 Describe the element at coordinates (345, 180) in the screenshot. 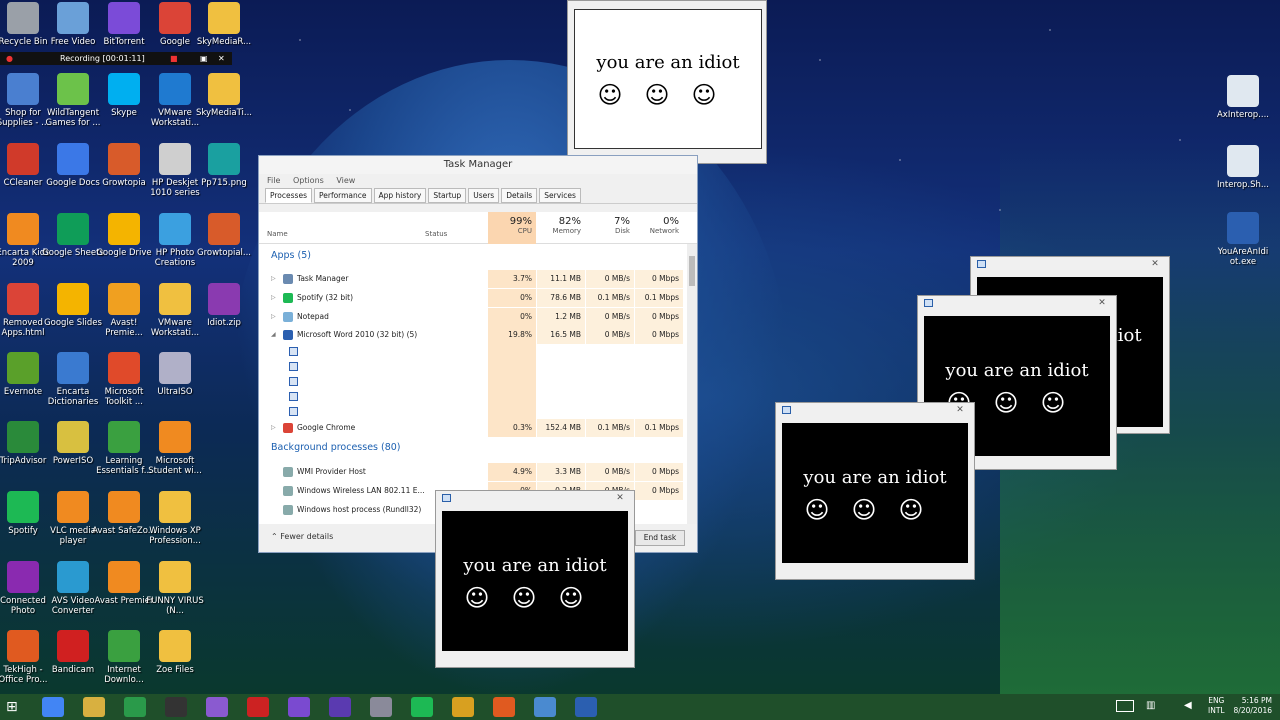

I see `menu-view: View` at that location.